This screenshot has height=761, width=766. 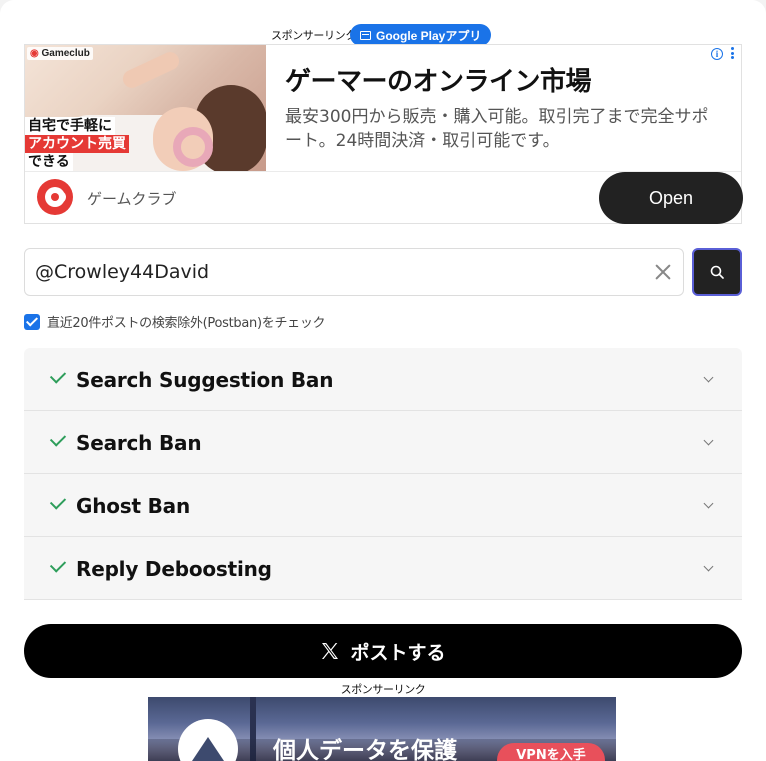 I want to click on result-title: Search Ban, so click(x=139, y=443).